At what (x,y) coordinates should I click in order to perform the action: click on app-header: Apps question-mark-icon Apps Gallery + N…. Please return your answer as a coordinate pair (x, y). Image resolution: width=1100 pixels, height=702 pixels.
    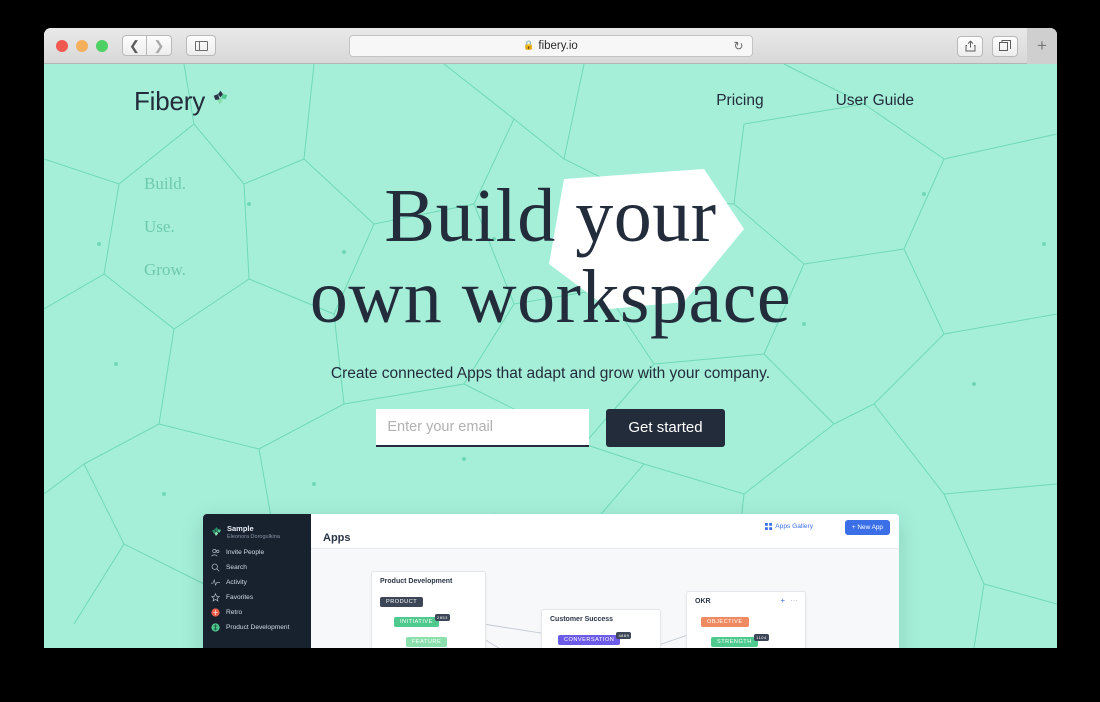
    Looking at the image, I should click on (605, 531).